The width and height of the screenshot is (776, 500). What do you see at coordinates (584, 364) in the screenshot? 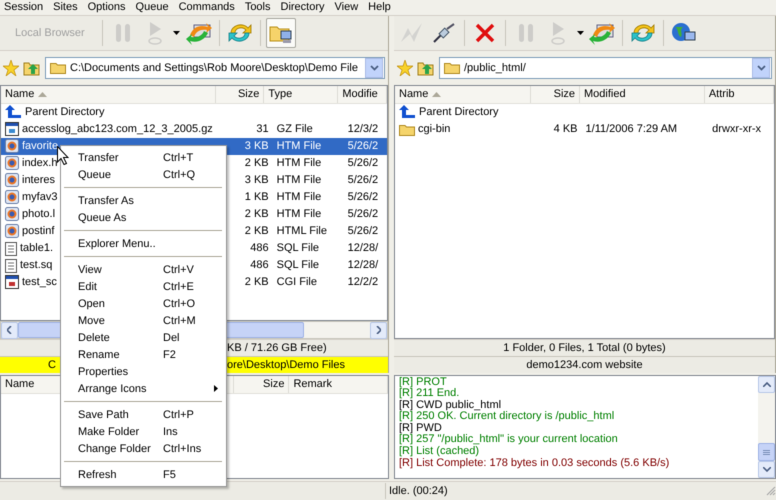
I see `site-name: demo1234.com website` at bounding box center [584, 364].